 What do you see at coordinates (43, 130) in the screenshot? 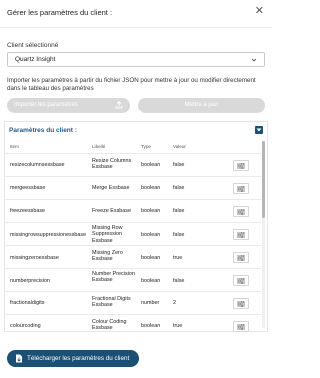
I see `params-title: Paramètres du client :` at bounding box center [43, 130].